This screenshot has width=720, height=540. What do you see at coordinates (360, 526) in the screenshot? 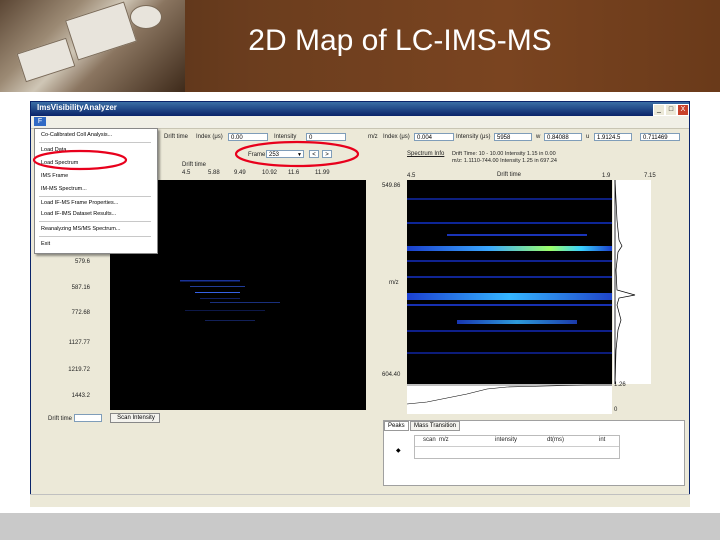
I see `slide-footer` at bounding box center [360, 526].